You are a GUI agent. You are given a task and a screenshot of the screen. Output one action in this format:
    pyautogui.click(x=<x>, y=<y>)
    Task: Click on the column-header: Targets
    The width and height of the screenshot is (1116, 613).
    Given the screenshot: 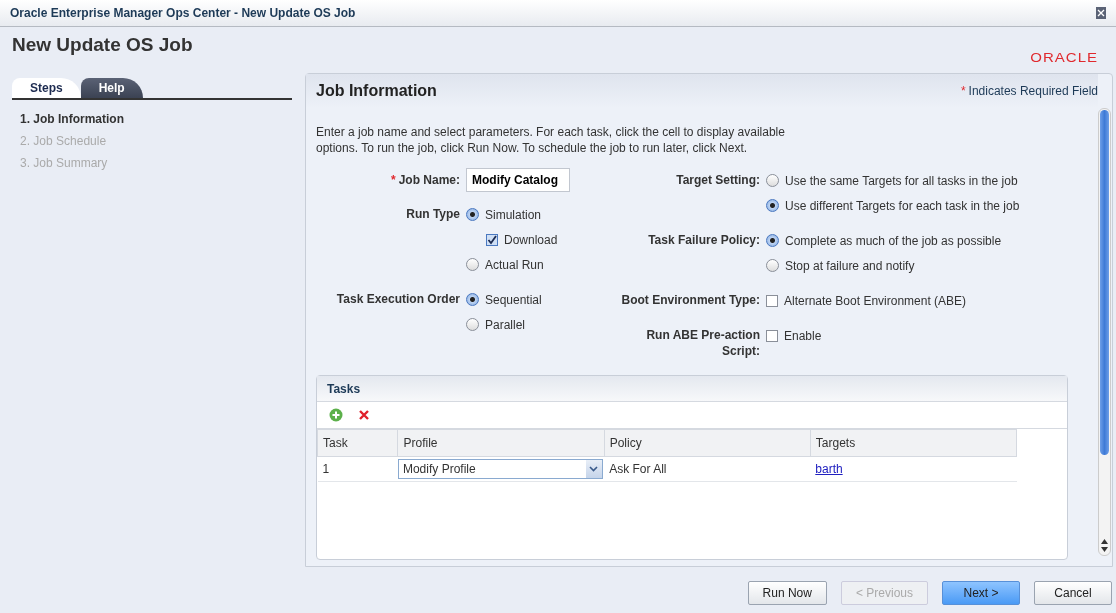 What is the action you would take?
    pyautogui.click(x=913, y=443)
    